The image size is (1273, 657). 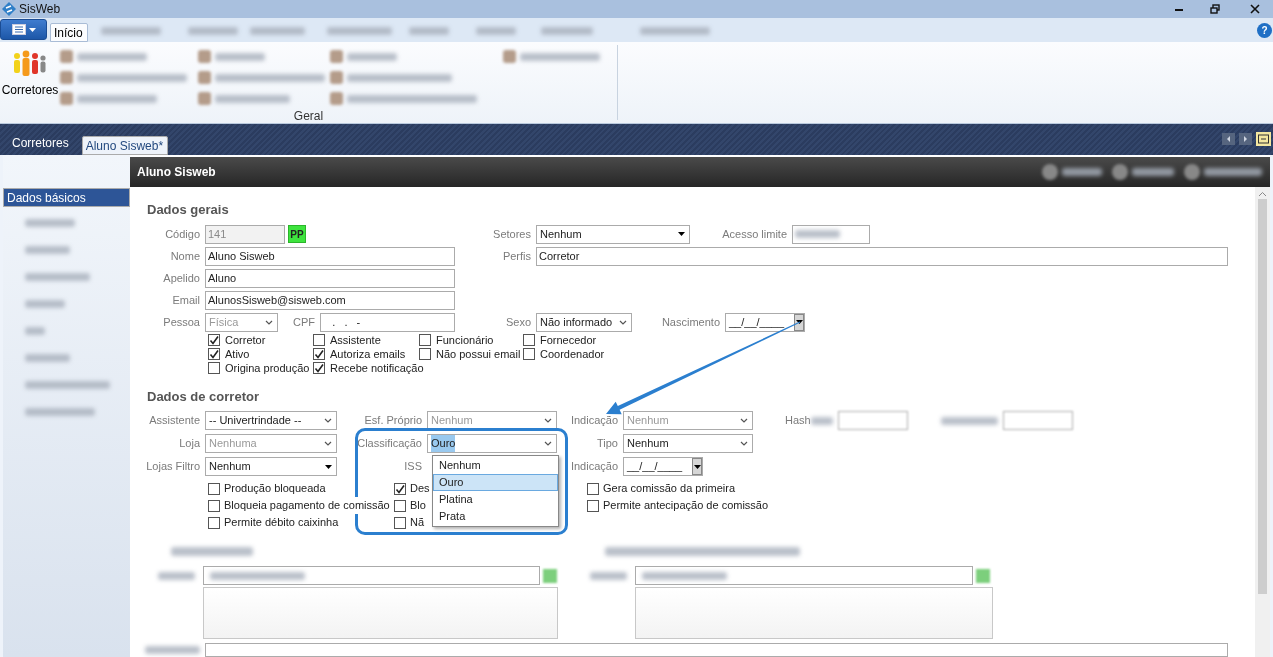 What do you see at coordinates (1215, 9) in the screenshot?
I see `restore-icon` at bounding box center [1215, 9].